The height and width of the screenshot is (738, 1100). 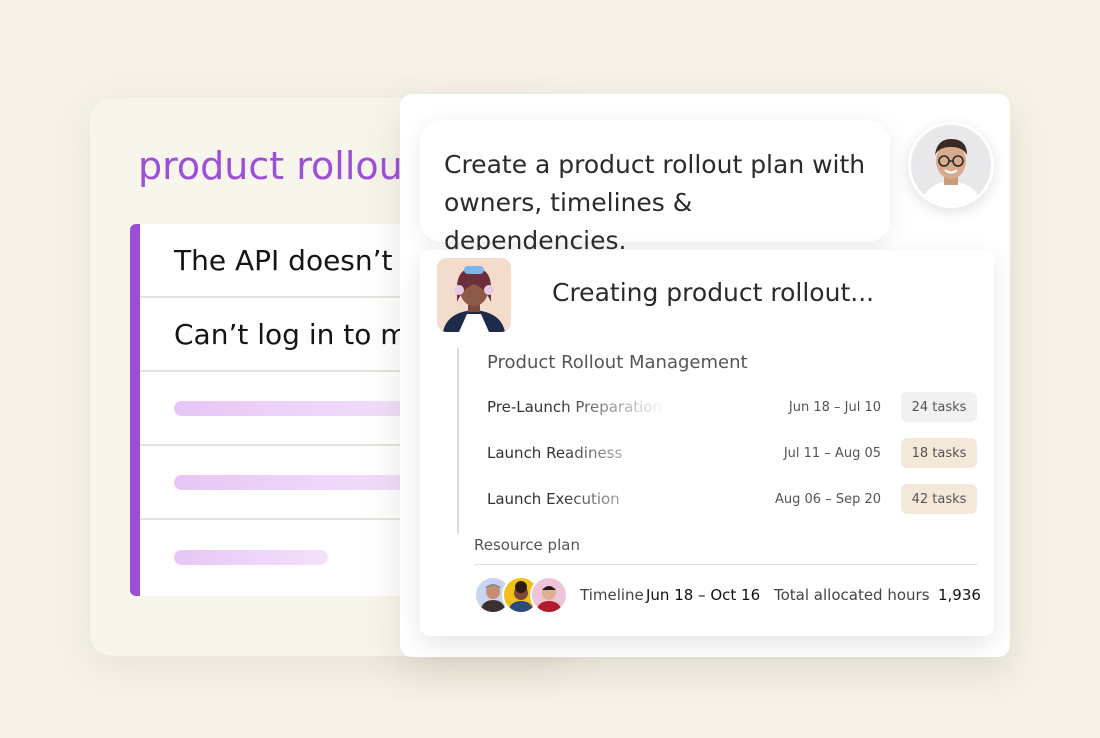 What do you see at coordinates (703, 595) in the screenshot?
I see `timeline-value: Jun 18 – Oct 16` at bounding box center [703, 595].